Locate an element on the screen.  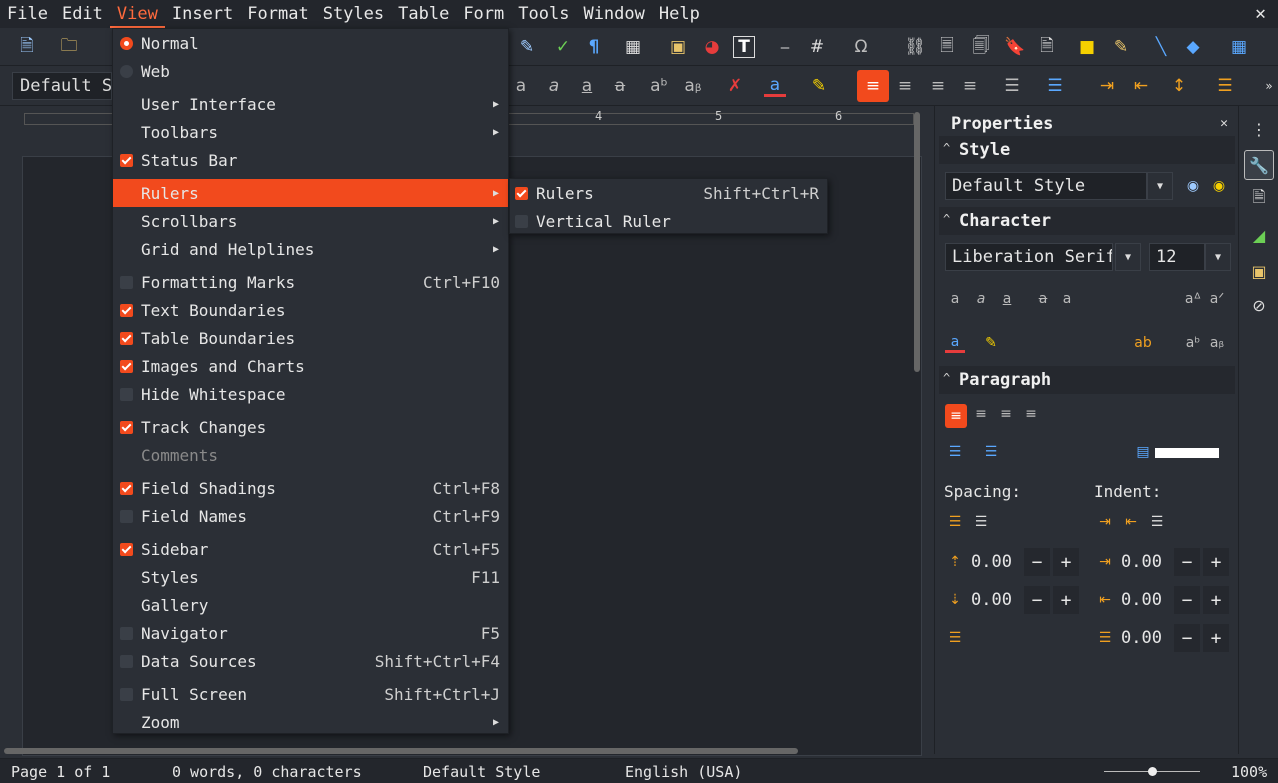
menu-item-sidebar: Sidebar Ctrl+F5 is located at coordinates (310, 549).